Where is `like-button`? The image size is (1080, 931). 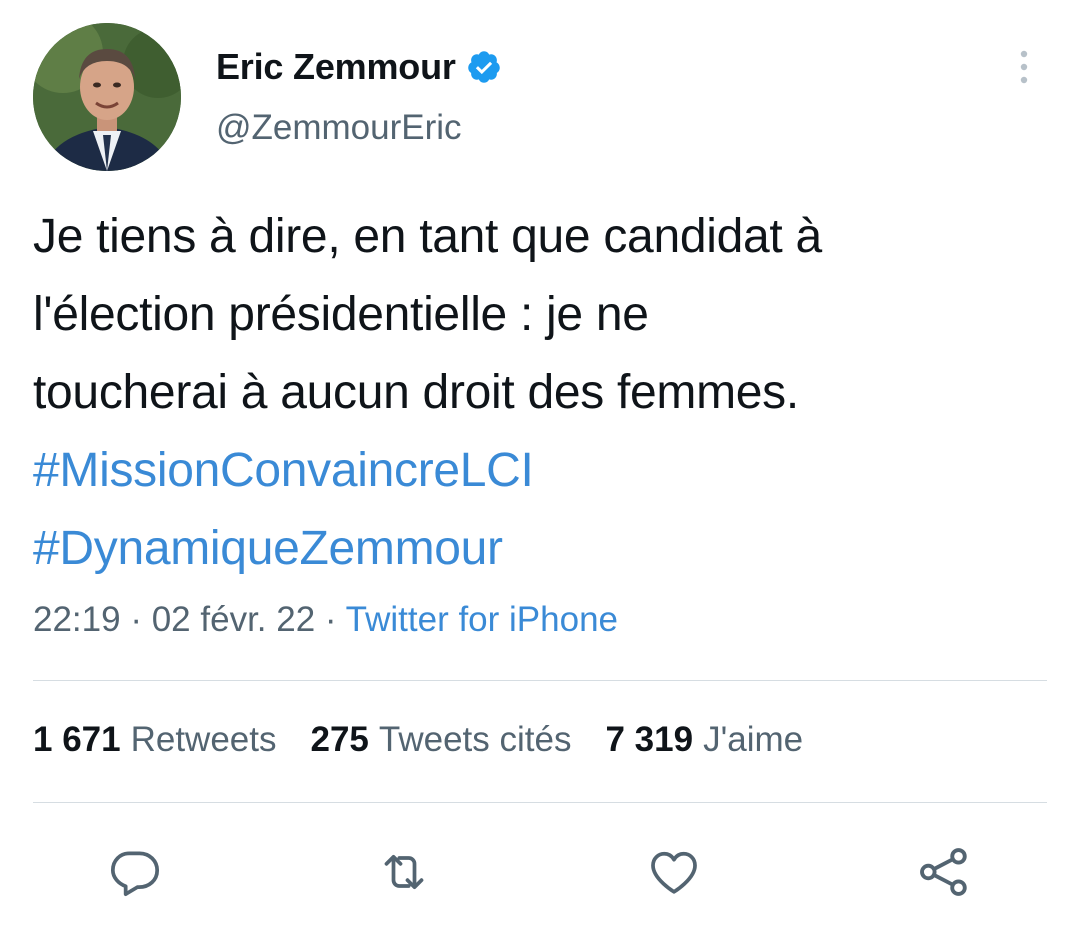 like-button is located at coordinates (674, 872).